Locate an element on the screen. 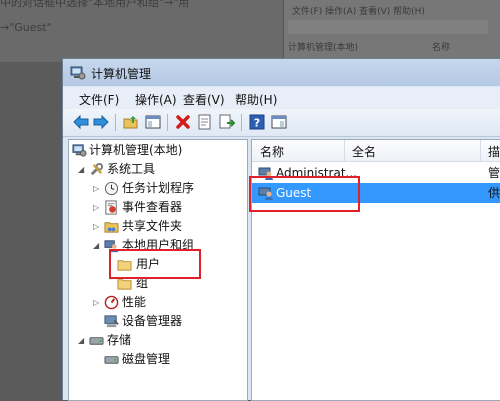 This screenshot has width=500, height=401. system-tools-icon is located at coordinates (96, 169).